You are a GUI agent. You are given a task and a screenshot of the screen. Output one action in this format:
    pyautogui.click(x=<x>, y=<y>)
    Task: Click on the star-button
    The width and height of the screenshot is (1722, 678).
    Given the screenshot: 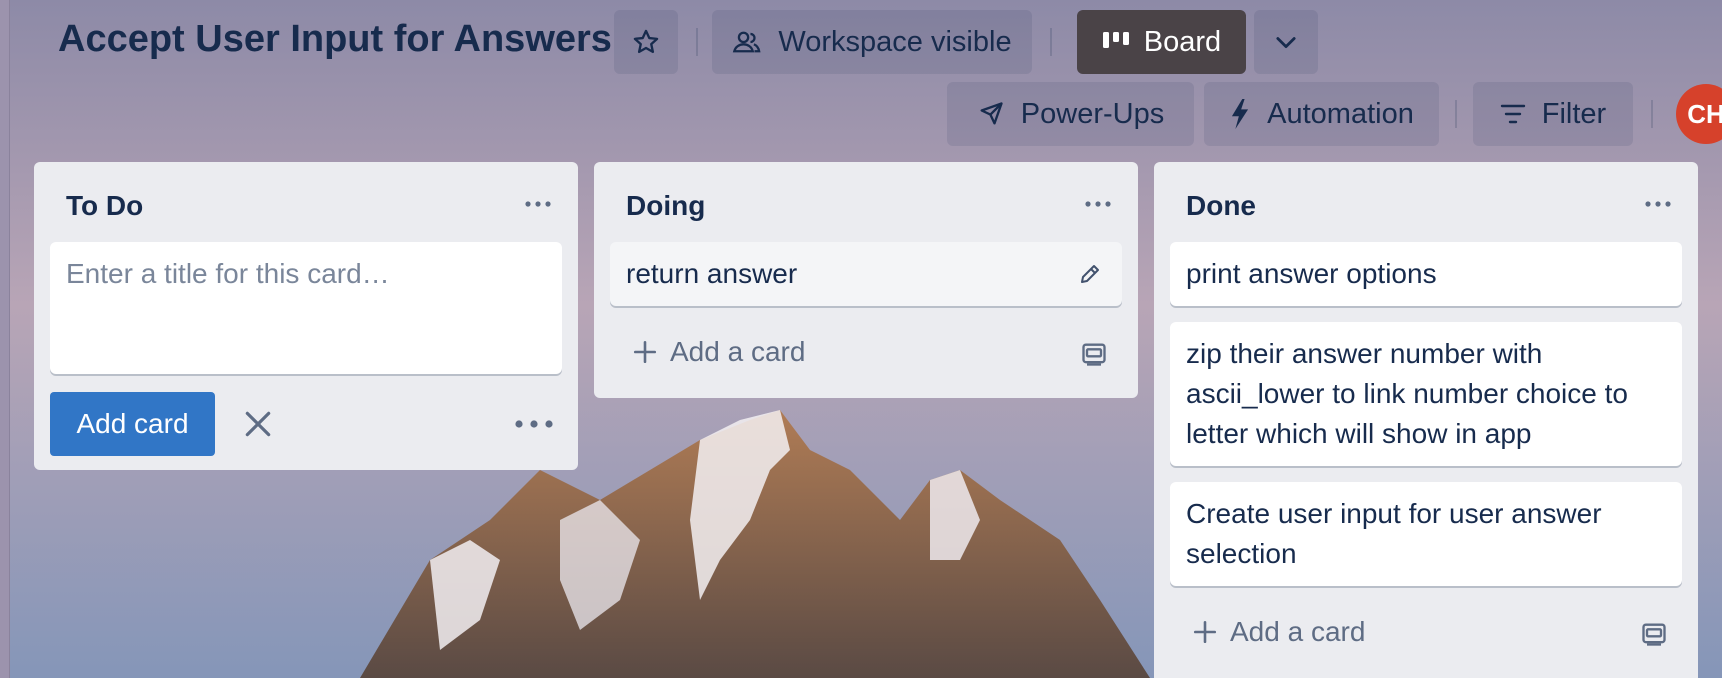 What is the action you would take?
    pyautogui.click(x=646, y=42)
    